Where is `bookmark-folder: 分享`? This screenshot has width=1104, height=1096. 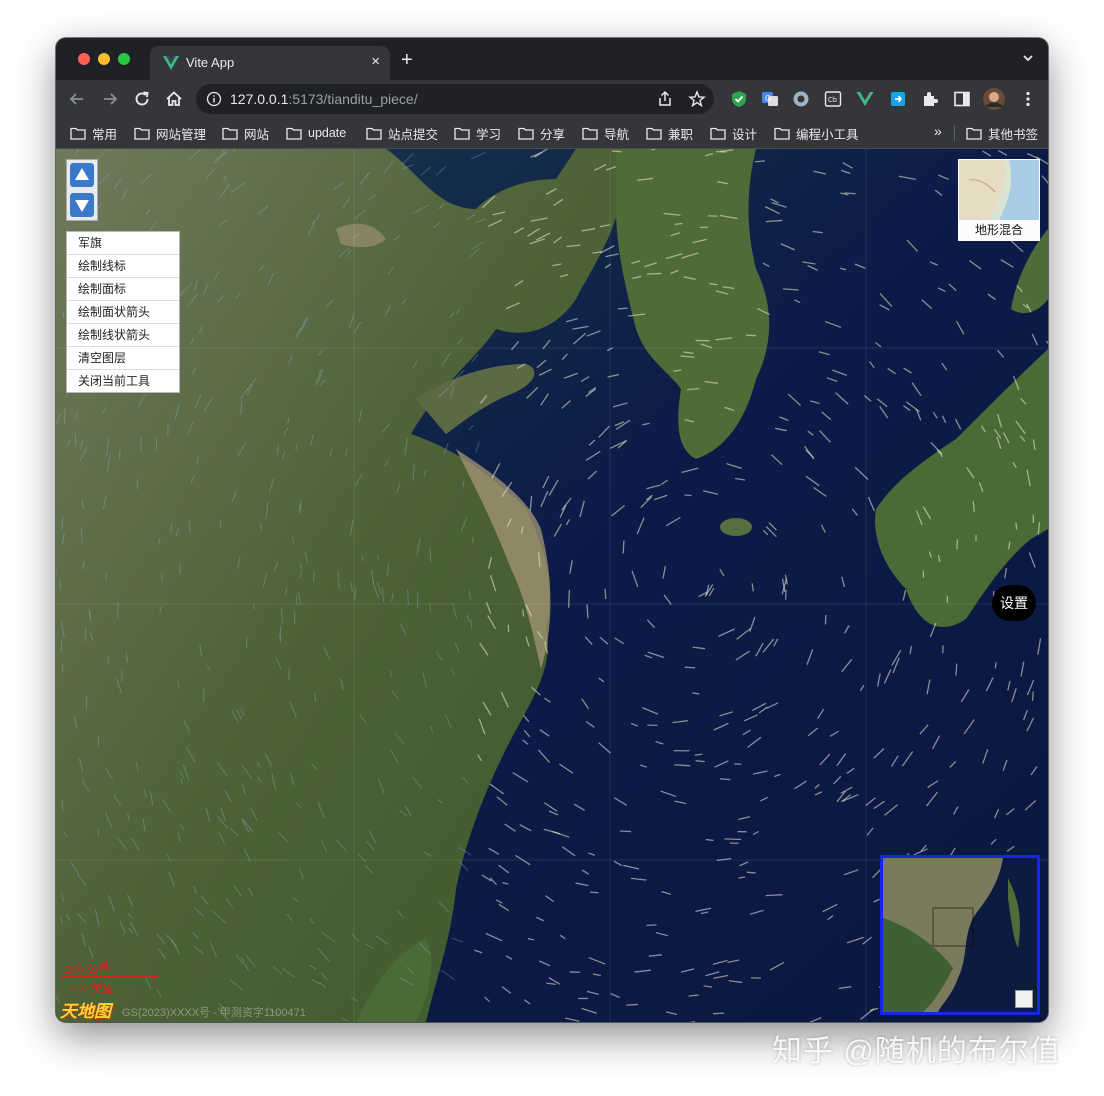 bookmark-folder: 分享 is located at coordinates (541, 133).